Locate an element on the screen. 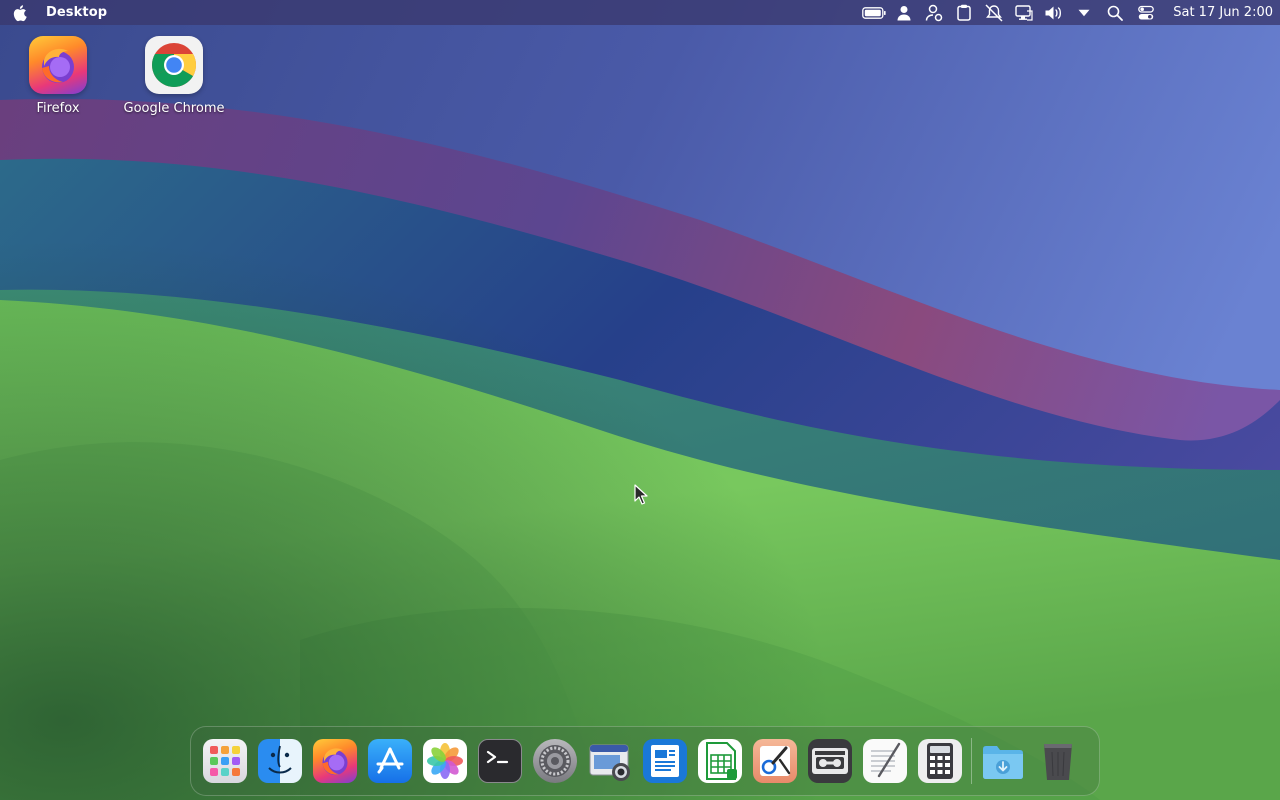 This screenshot has width=1280, height=800. user-account-icon is located at coordinates (934, 12).